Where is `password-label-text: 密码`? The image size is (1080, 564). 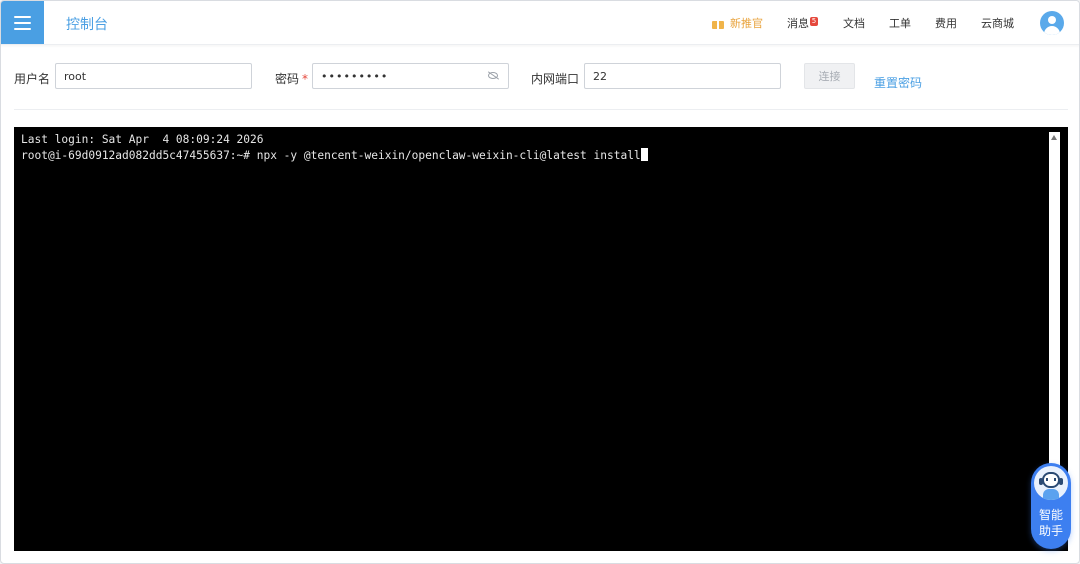 password-label-text: 密码 is located at coordinates (287, 79).